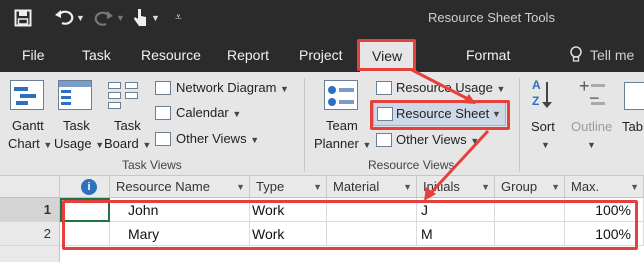 The height and width of the screenshot is (262, 644). I want to click on annotation-arrows, so click(450, 134).